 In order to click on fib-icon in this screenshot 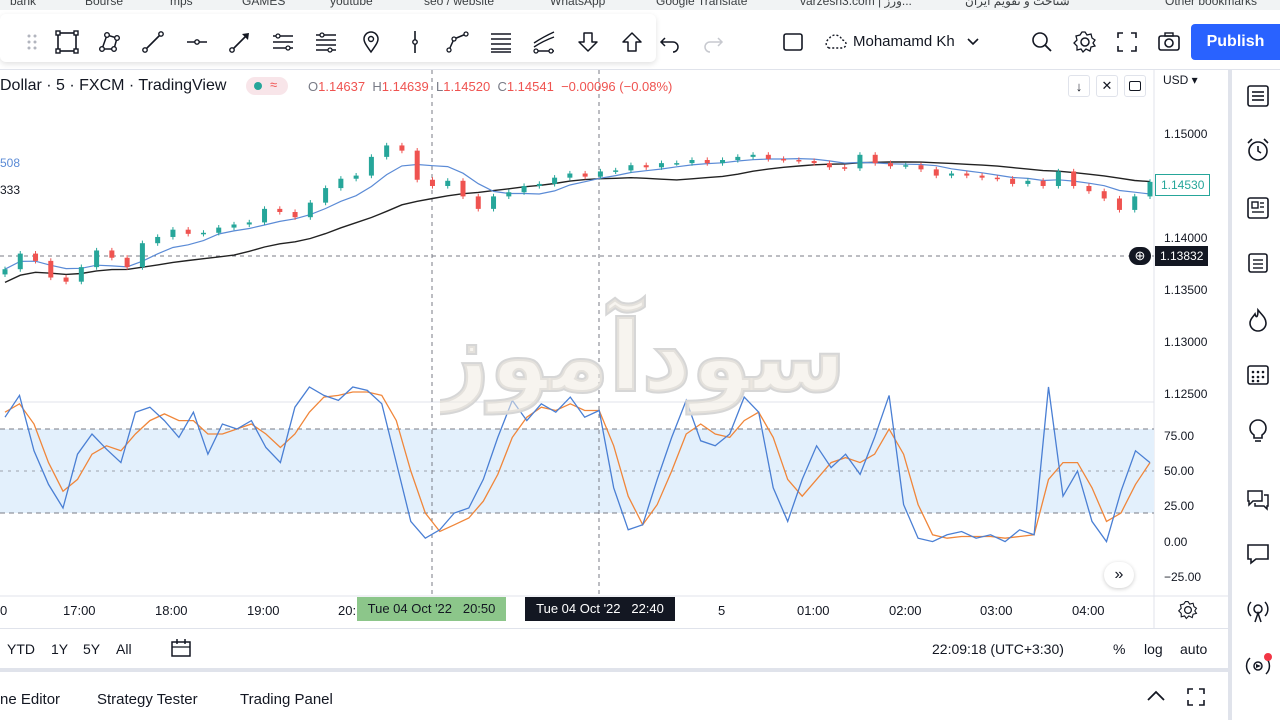, I will do `click(283, 42)`.